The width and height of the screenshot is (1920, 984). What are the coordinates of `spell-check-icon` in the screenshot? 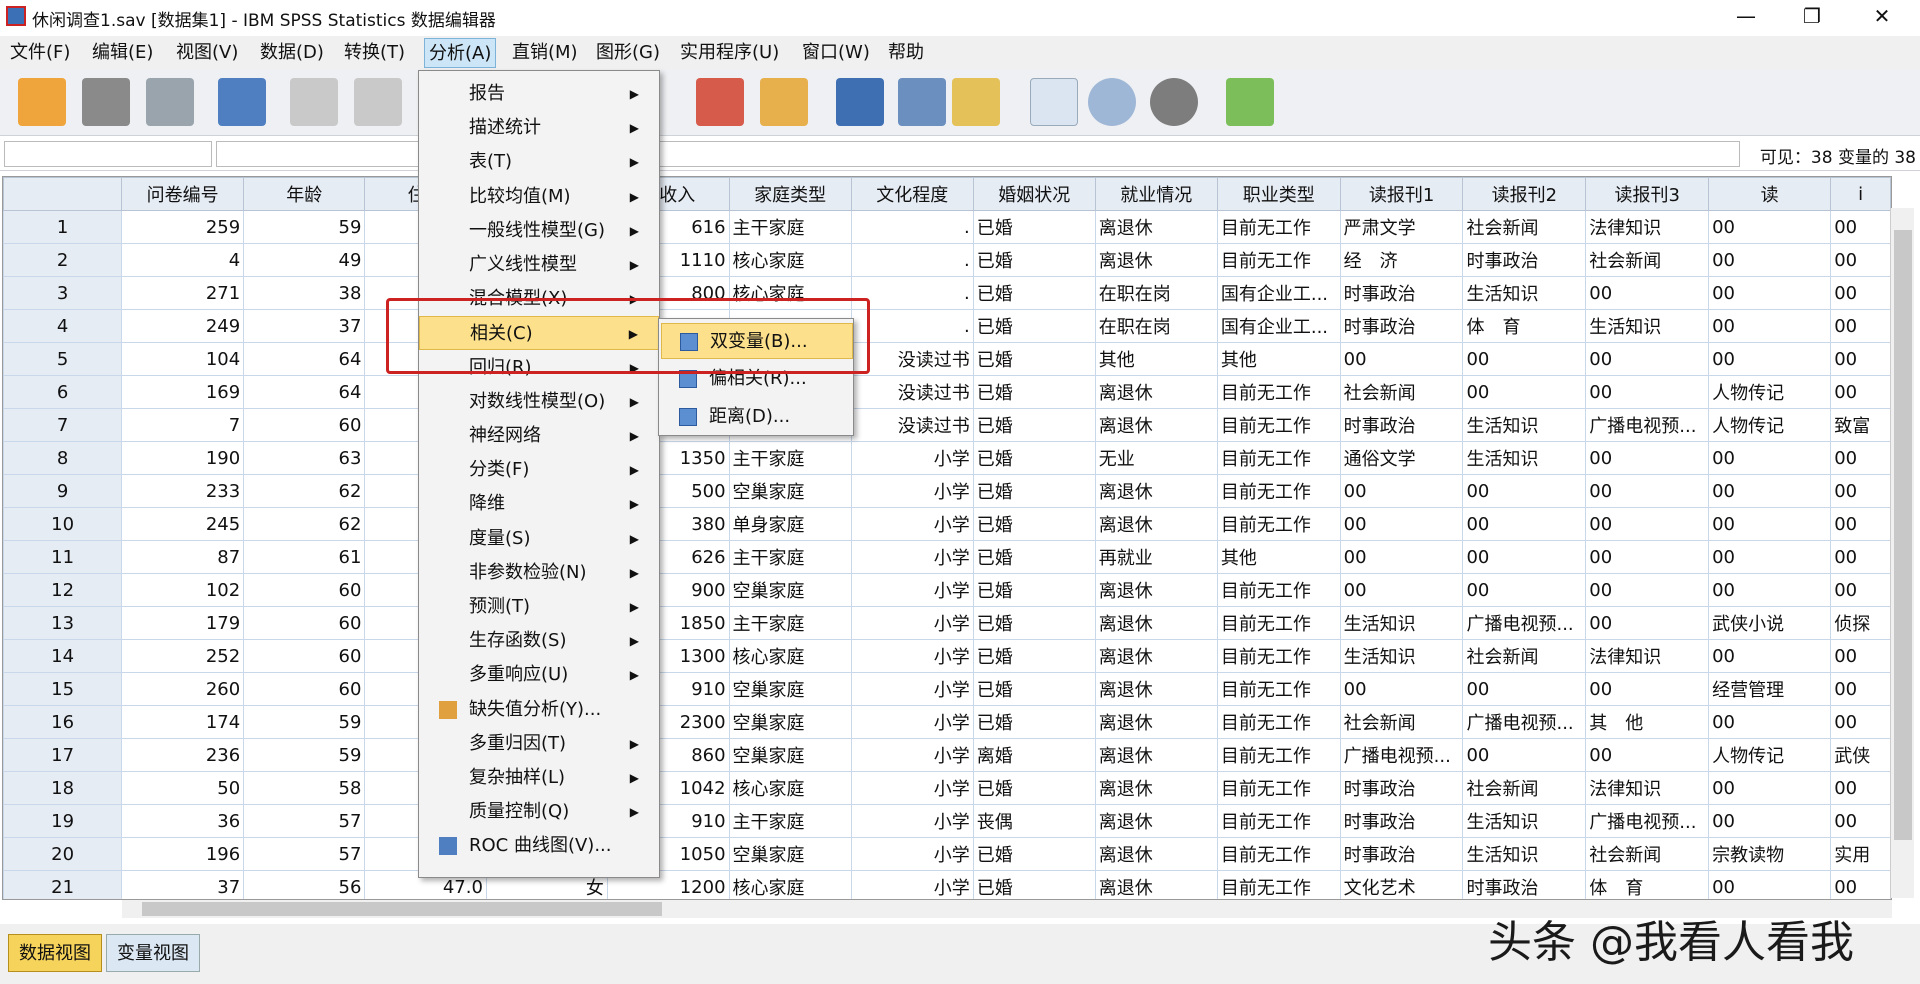 It's located at (1250, 102).